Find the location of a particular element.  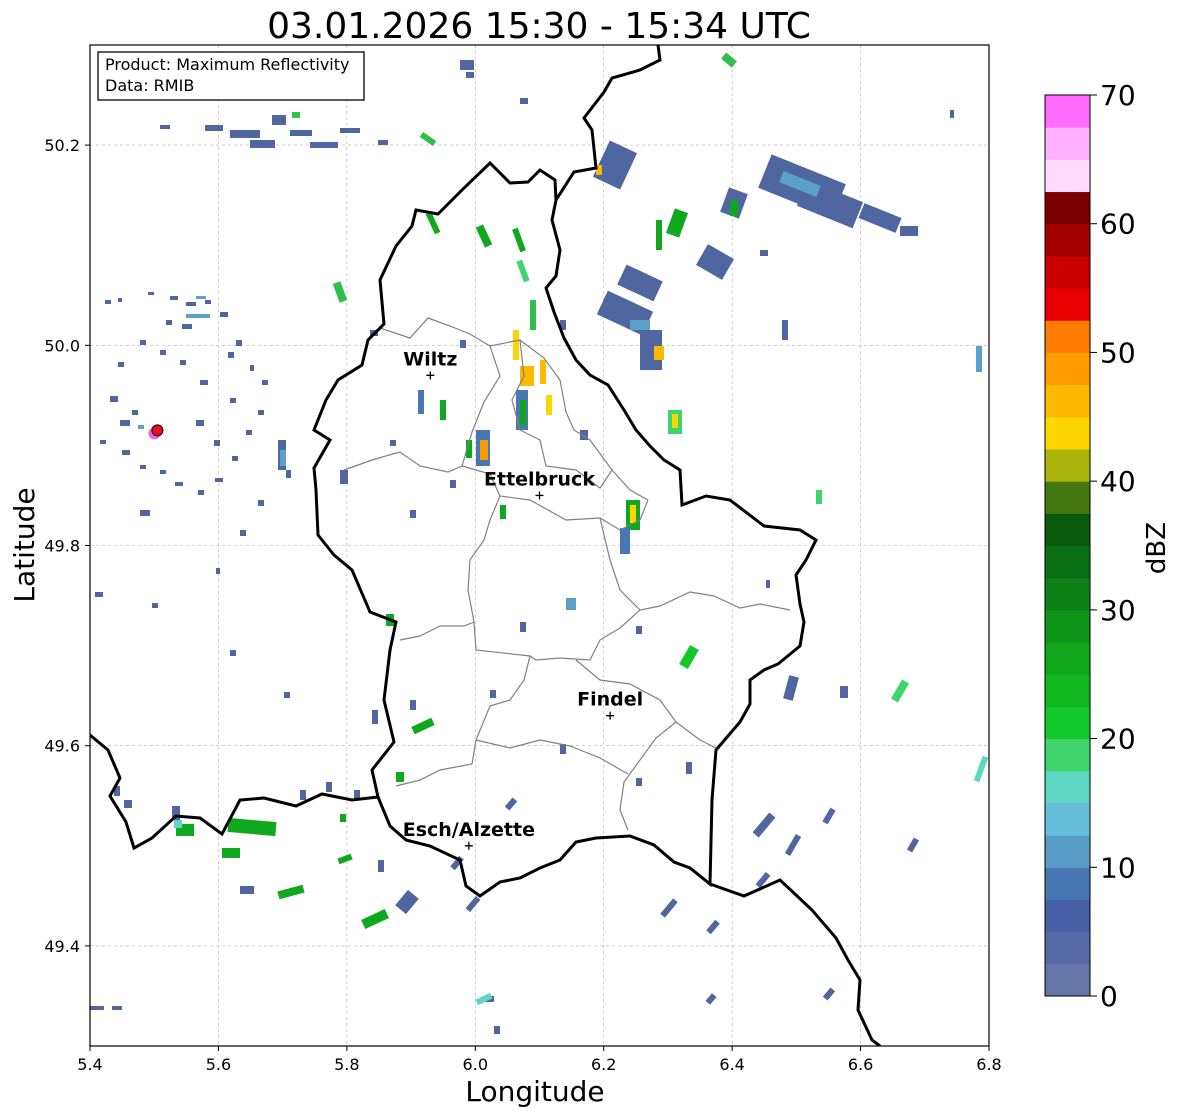

colorbar-tick-label: 0 is located at coordinates (1109, 996).